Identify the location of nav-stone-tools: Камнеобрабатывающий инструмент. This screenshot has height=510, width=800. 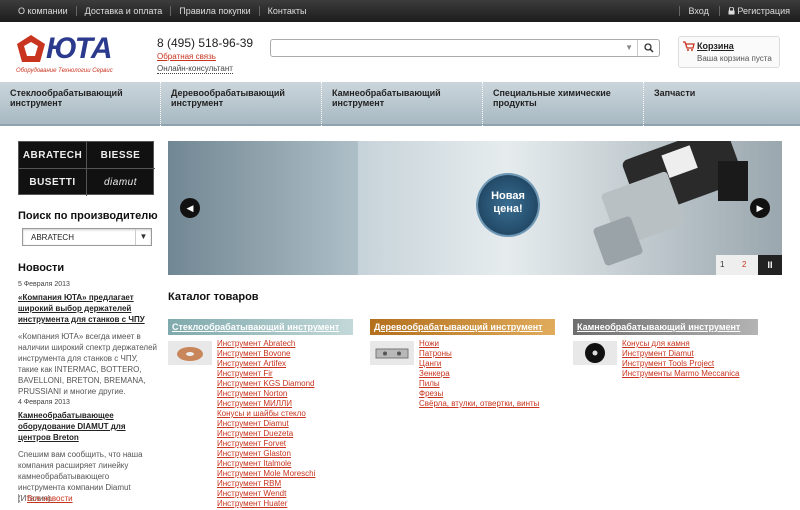
(402, 105).